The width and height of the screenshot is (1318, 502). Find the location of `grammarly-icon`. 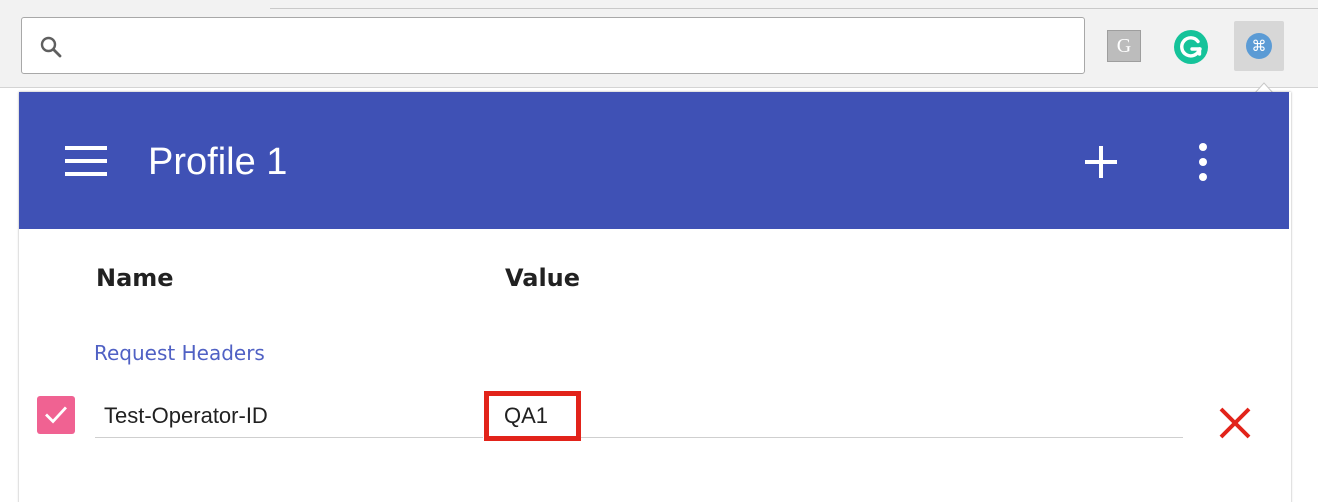

grammarly-icon is located at coordinates (1191, 47).